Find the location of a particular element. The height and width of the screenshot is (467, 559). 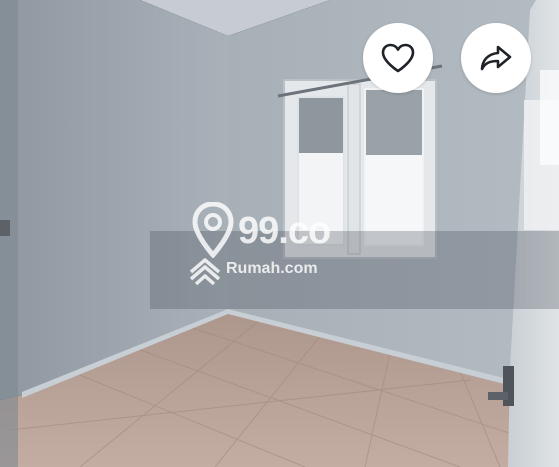

share-arrow-icon is located at coordinates (496, 58).